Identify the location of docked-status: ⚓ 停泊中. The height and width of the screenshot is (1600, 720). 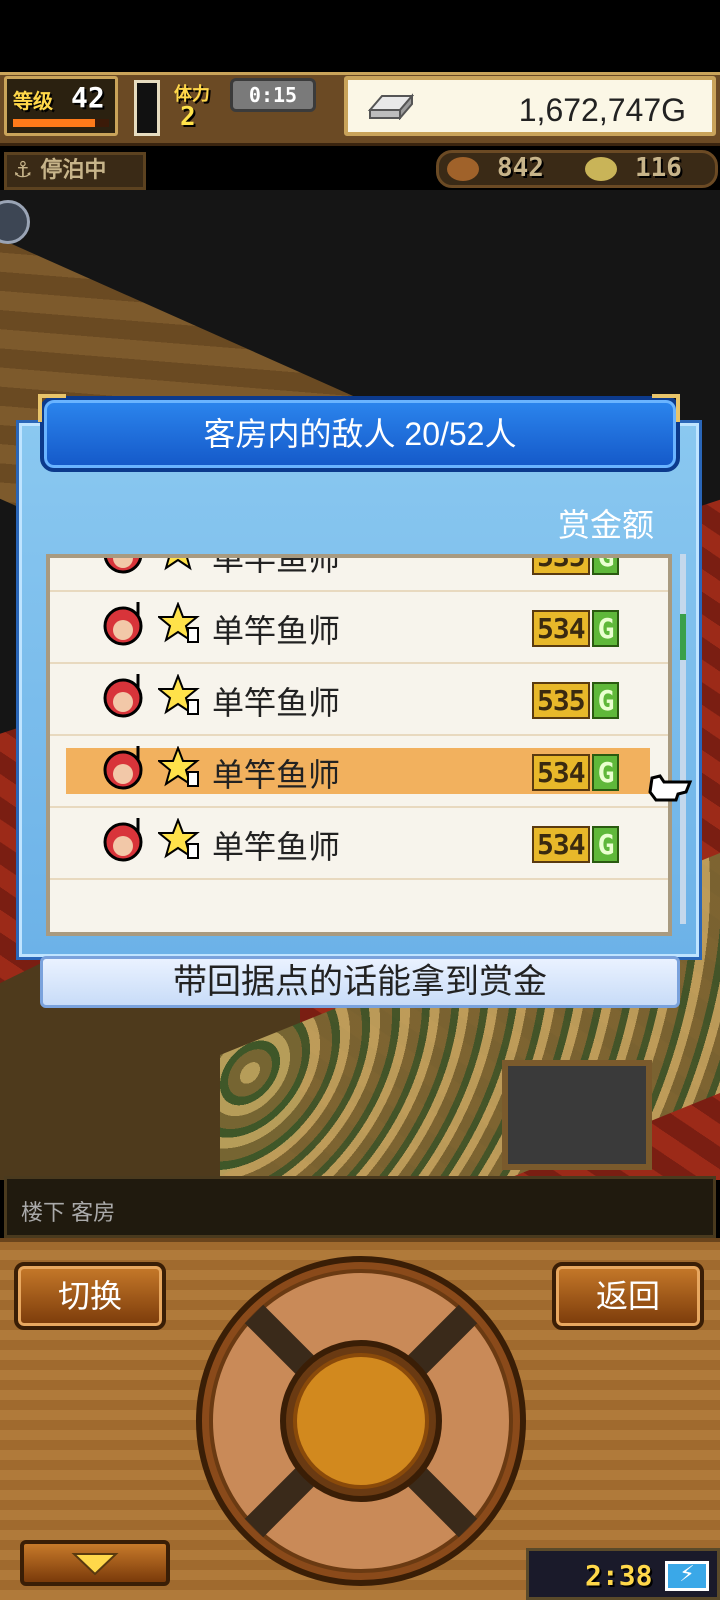
(75, 171).